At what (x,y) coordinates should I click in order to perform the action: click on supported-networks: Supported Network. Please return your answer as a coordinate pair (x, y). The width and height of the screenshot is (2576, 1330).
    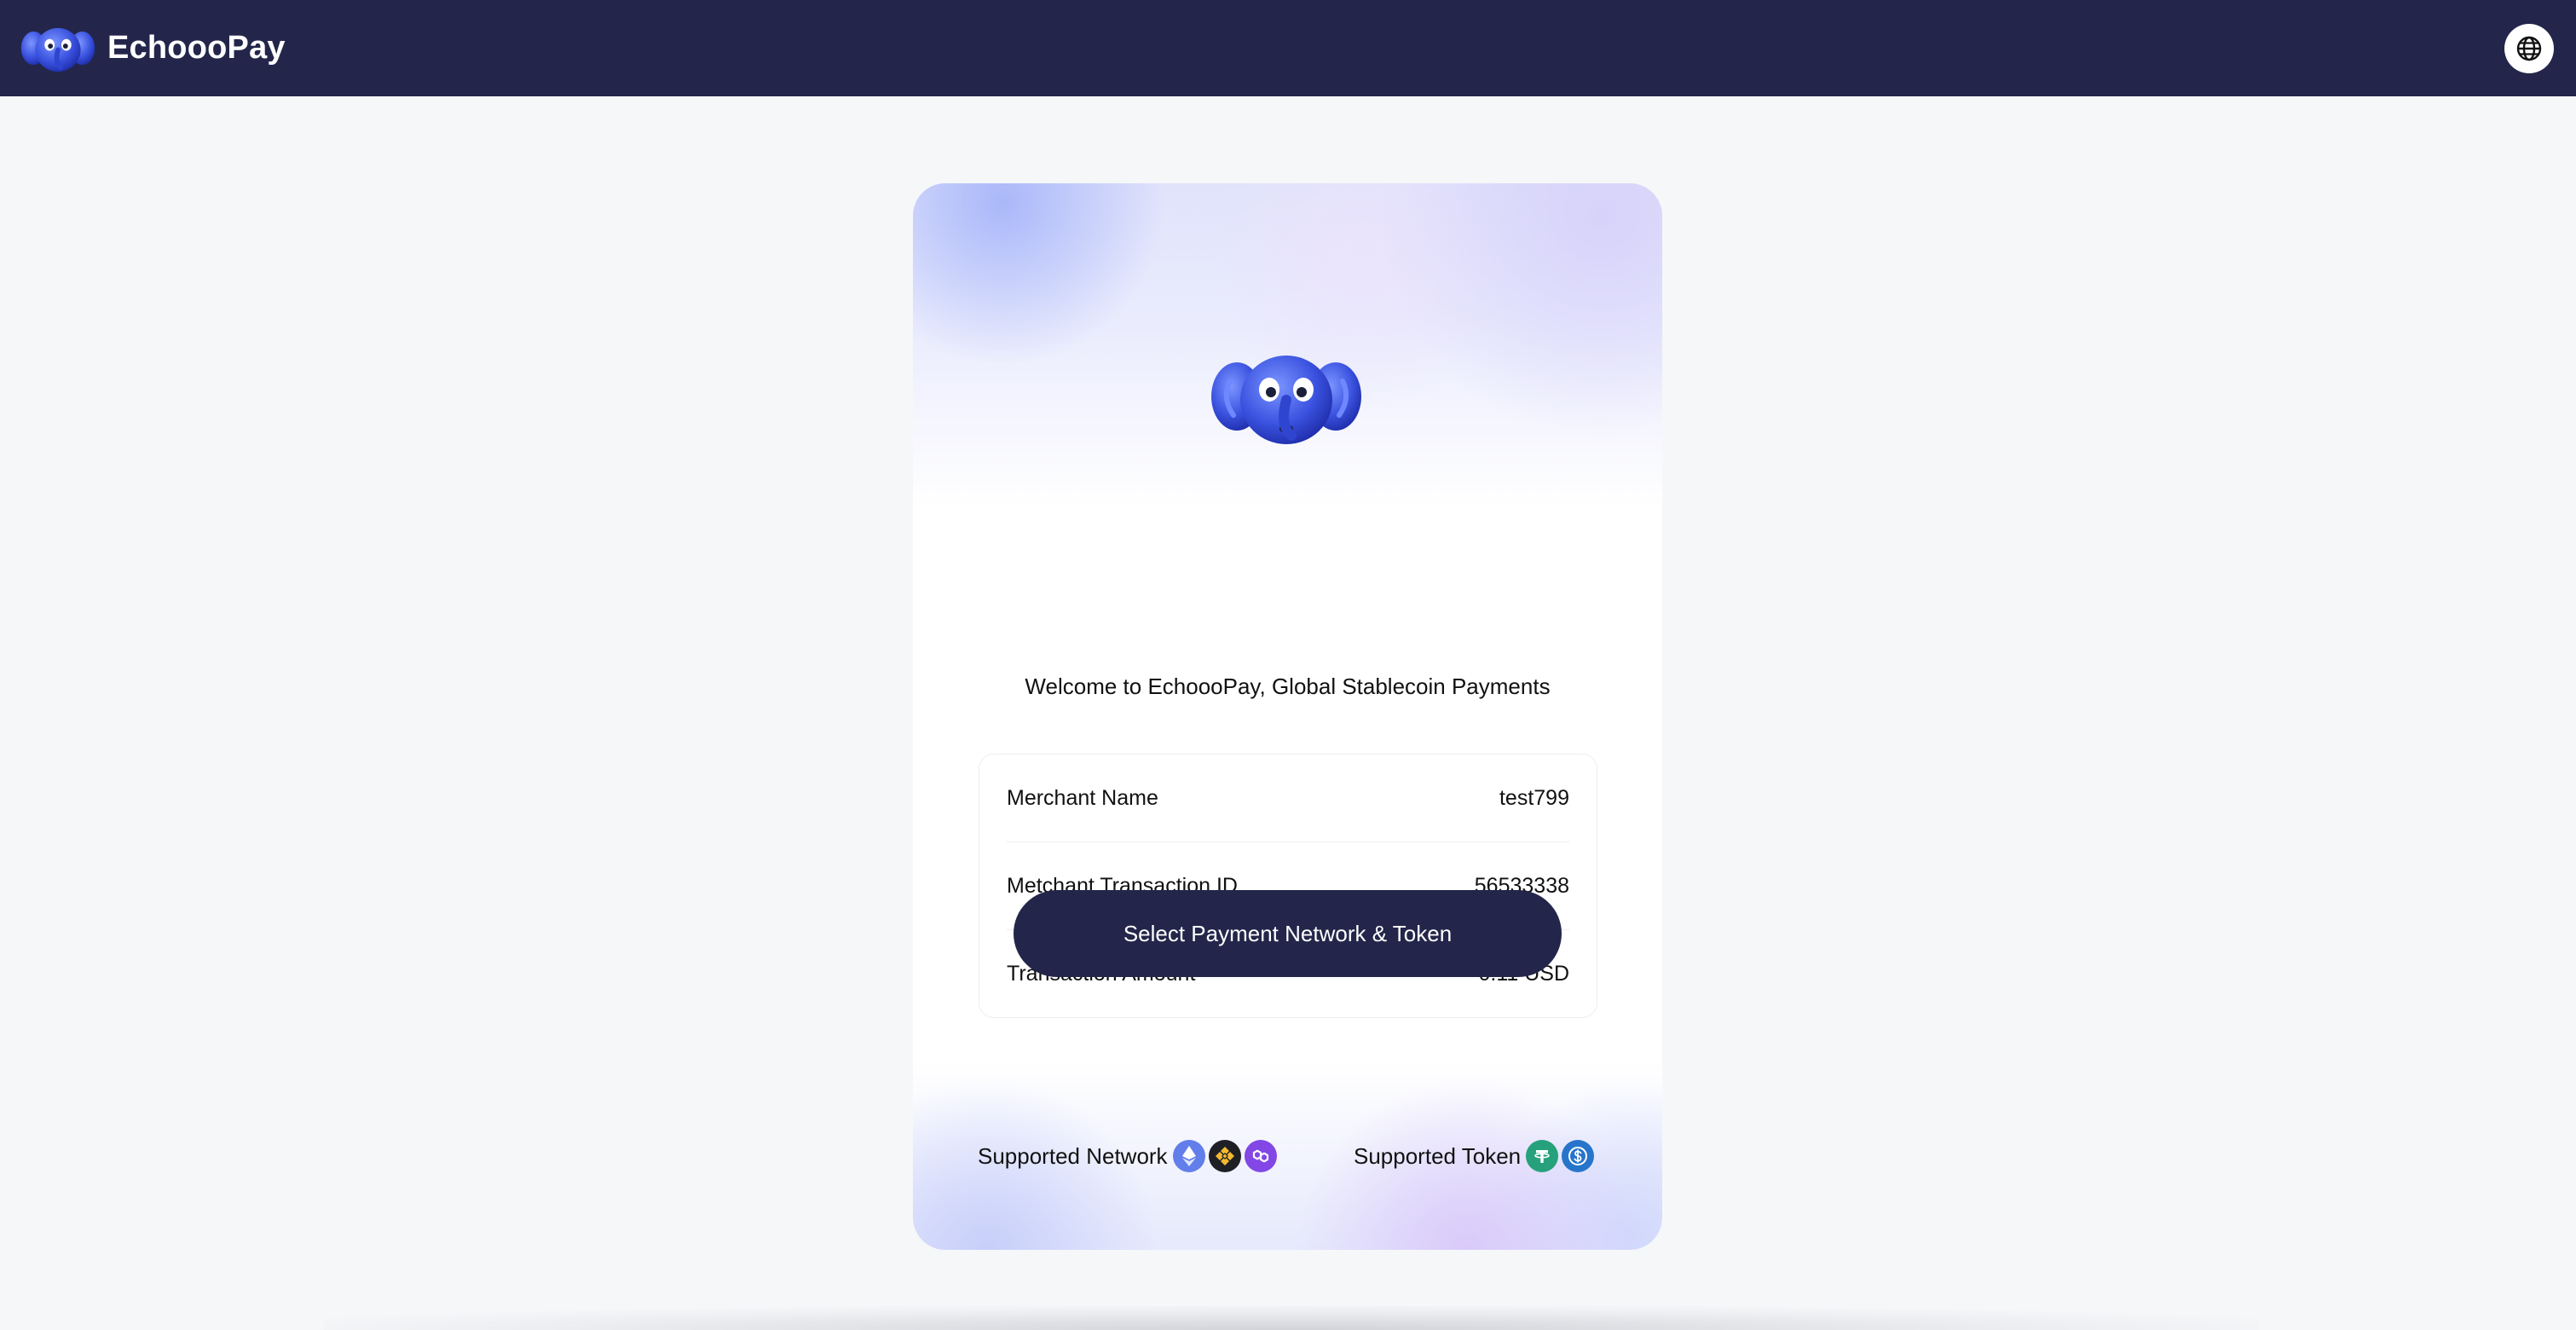
    Looking at the image, I should click on (1127, 1156).